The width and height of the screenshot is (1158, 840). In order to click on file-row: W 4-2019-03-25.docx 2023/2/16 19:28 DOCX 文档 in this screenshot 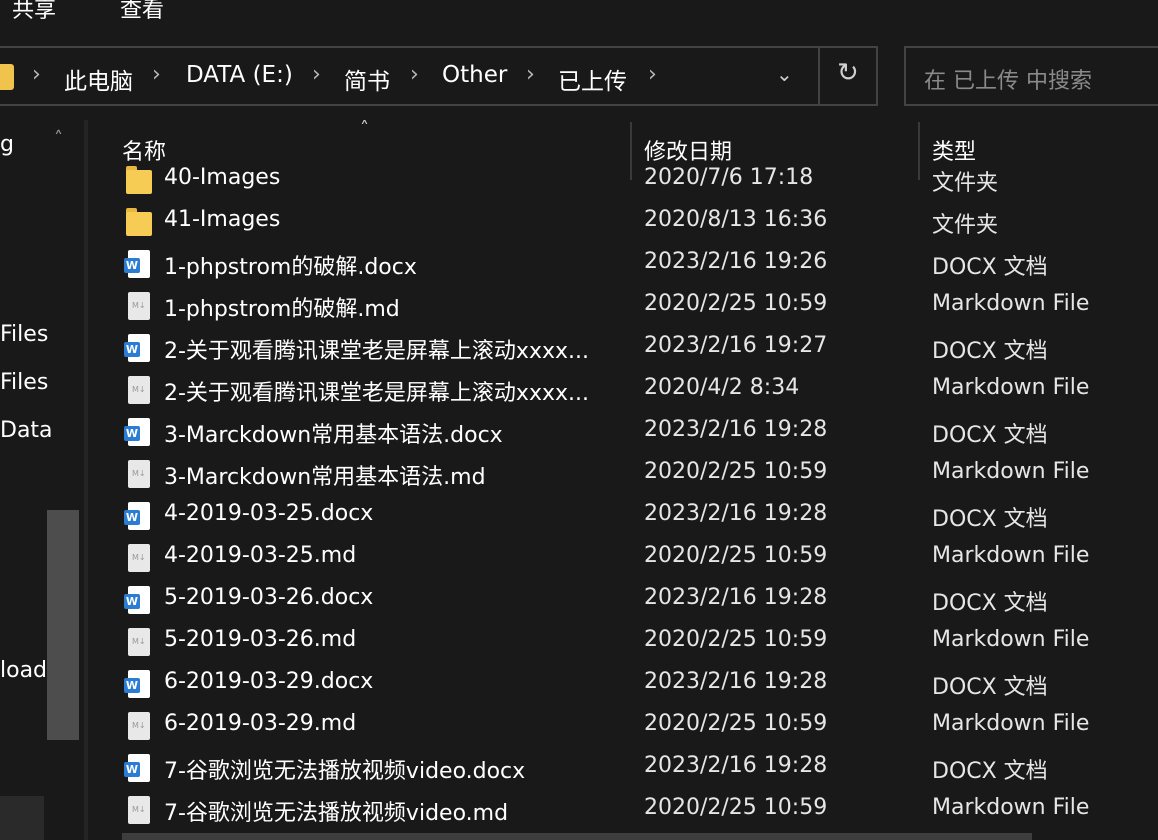, I will do `click(623, 515)`.